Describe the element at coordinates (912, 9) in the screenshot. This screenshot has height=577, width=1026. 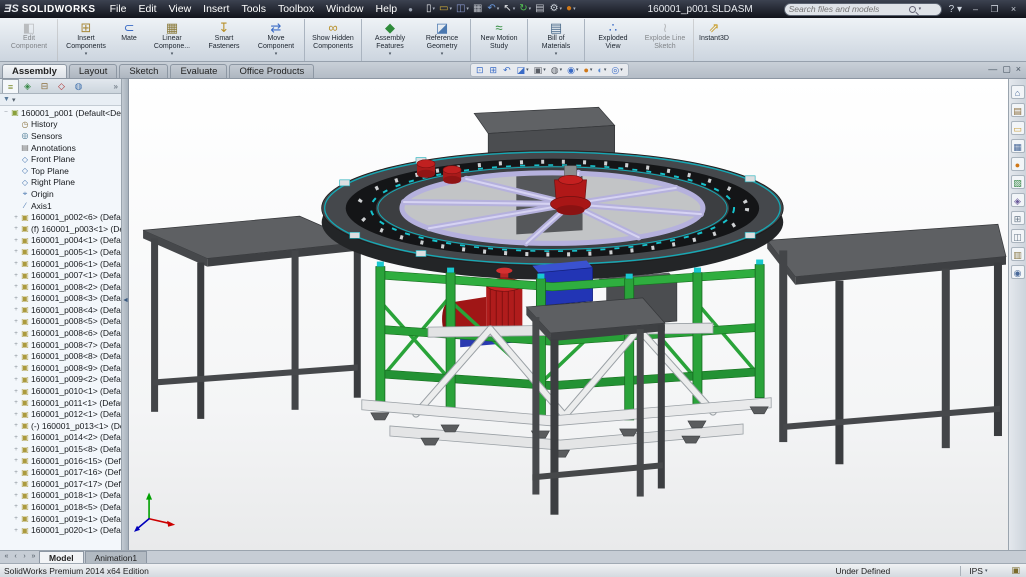
I see `search-icon` at that location.